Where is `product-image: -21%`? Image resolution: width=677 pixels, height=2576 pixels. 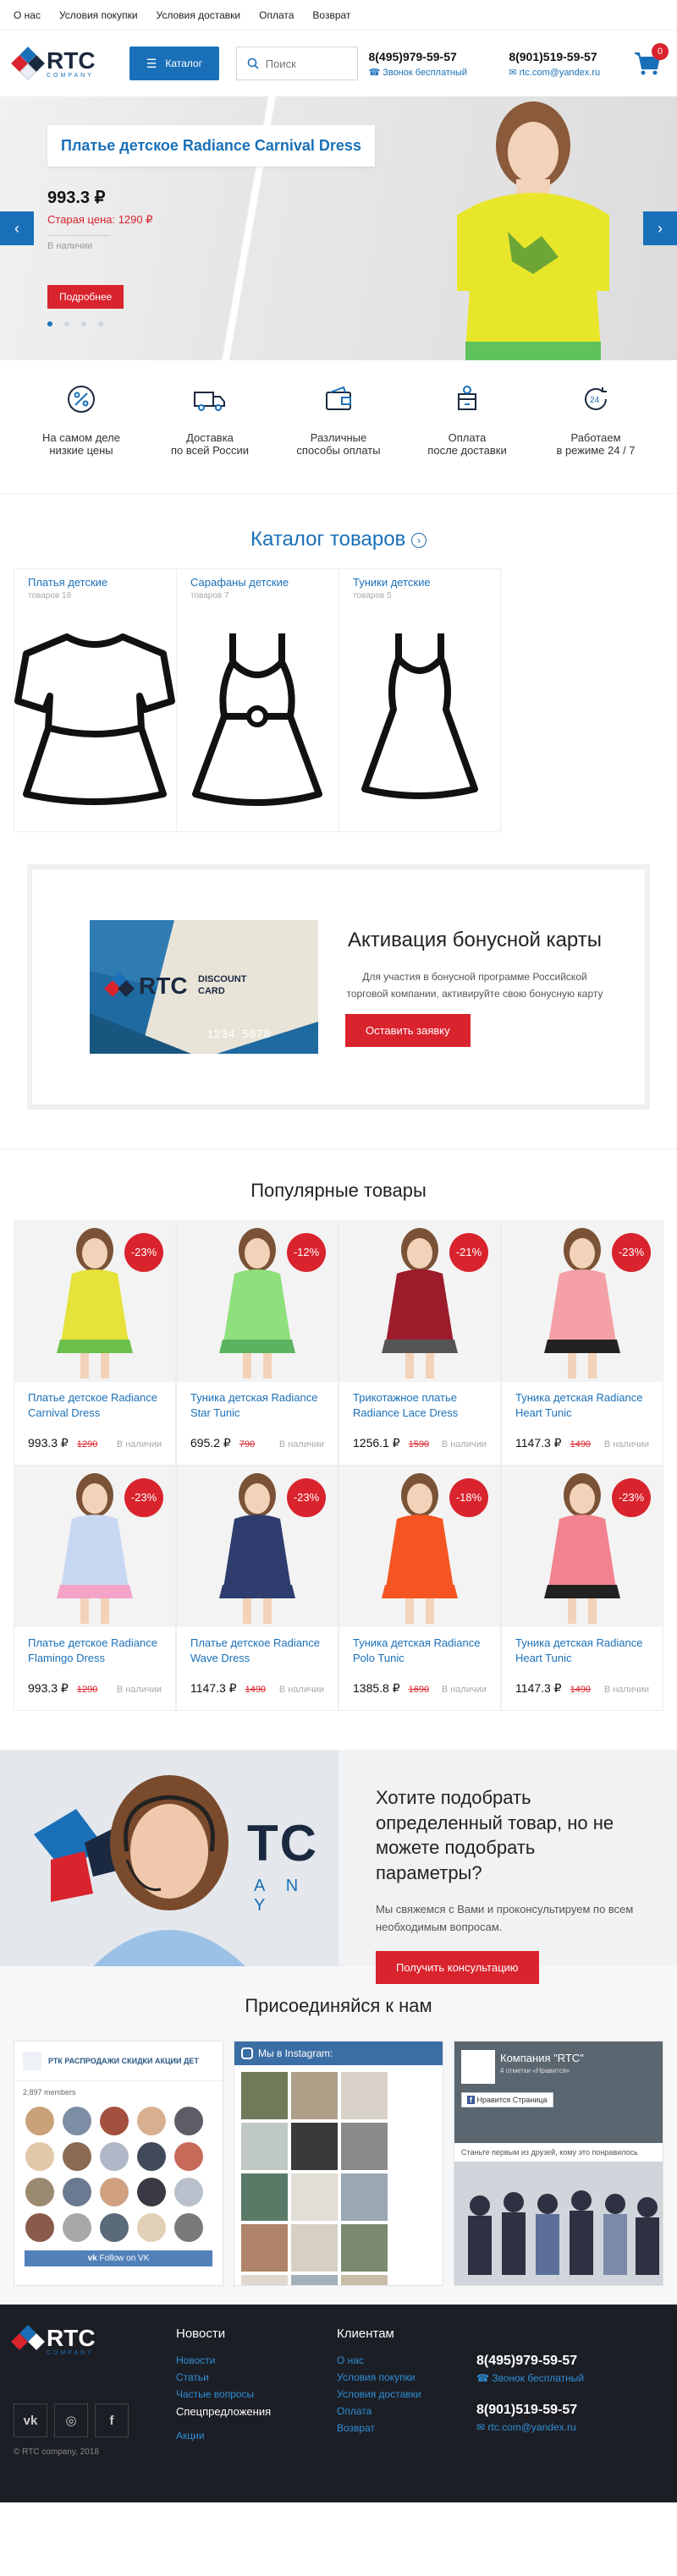 product-image: -21% is located at coordinates (419, 1301).